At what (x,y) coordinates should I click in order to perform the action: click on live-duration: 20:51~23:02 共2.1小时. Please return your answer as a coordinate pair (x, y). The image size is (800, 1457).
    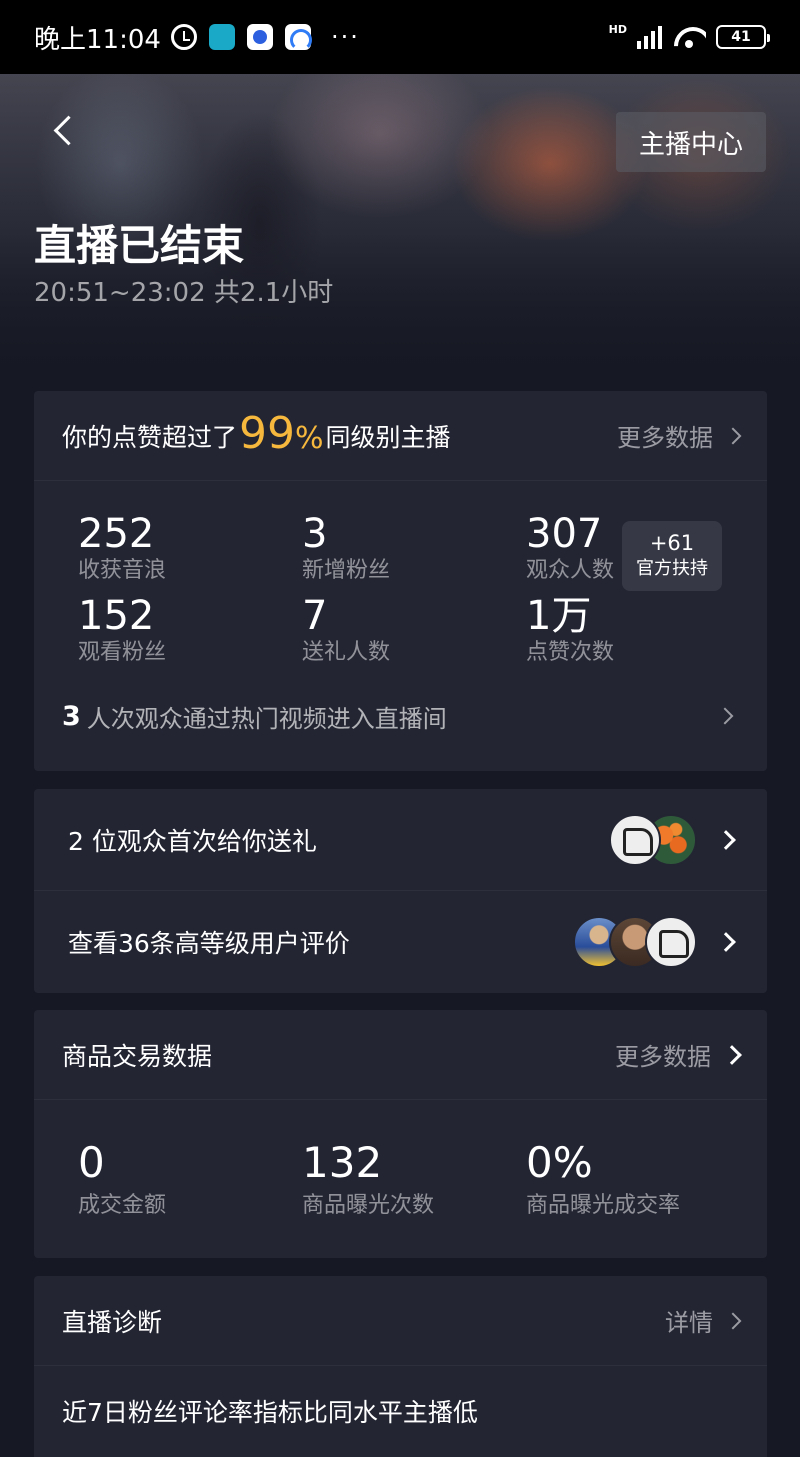
    Looking at the image, I should click on (184, 293).